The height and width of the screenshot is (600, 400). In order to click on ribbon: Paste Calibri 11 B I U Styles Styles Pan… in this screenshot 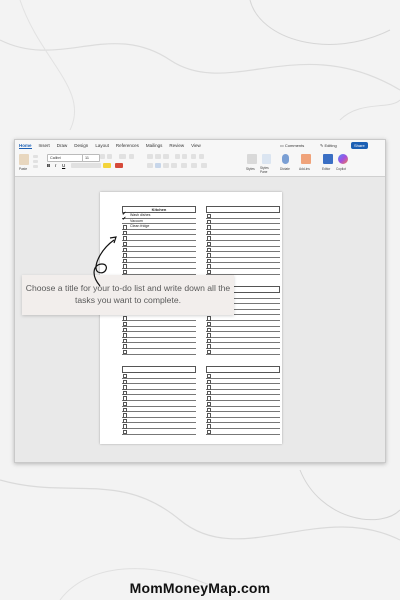, I will do `click(200, 164)`.